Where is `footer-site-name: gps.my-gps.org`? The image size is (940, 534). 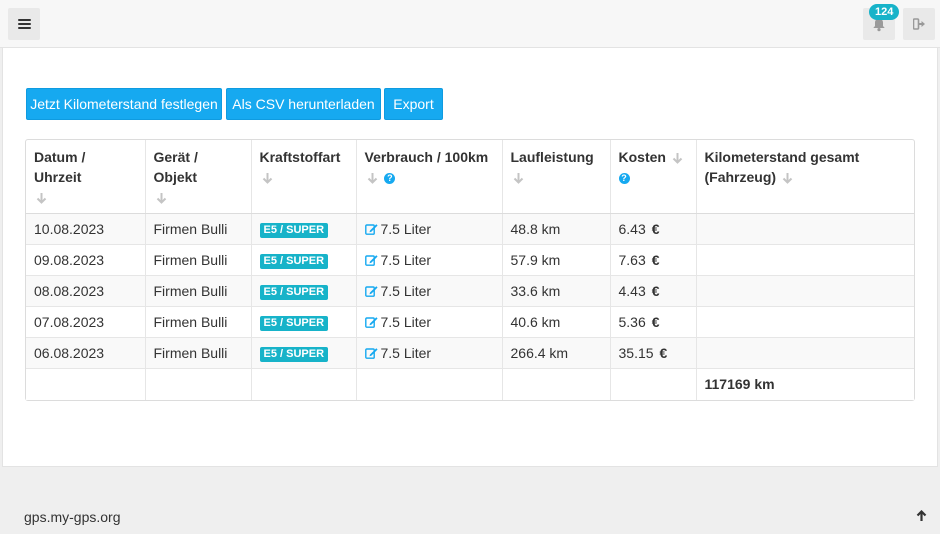 footer-site-name: gps.my-gps.org is located at coordinates (72, 517).